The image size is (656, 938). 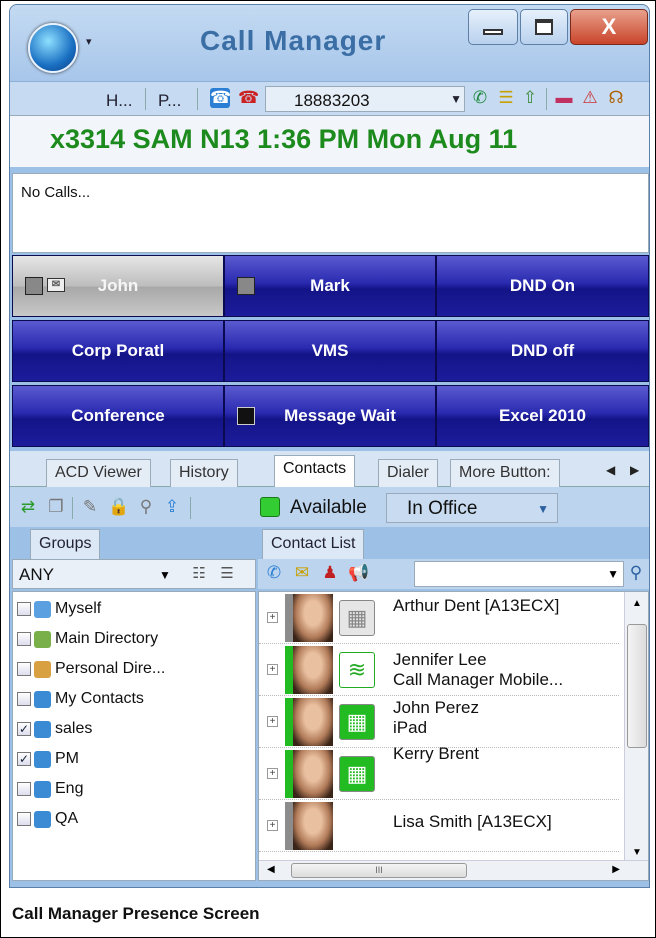 What do you see at coordinates (610, 470) in the screenshot?
I see `tab-scroll-left-icon: ◀` at bounding box center [610, 470].